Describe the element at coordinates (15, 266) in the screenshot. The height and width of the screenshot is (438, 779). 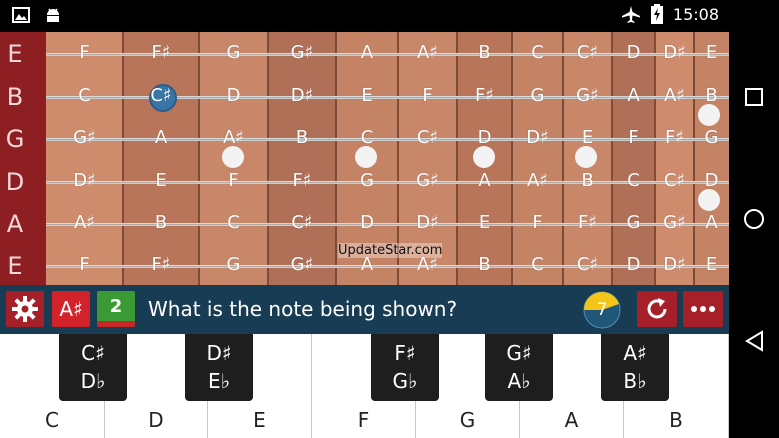
I see `string-name: E` at that location.